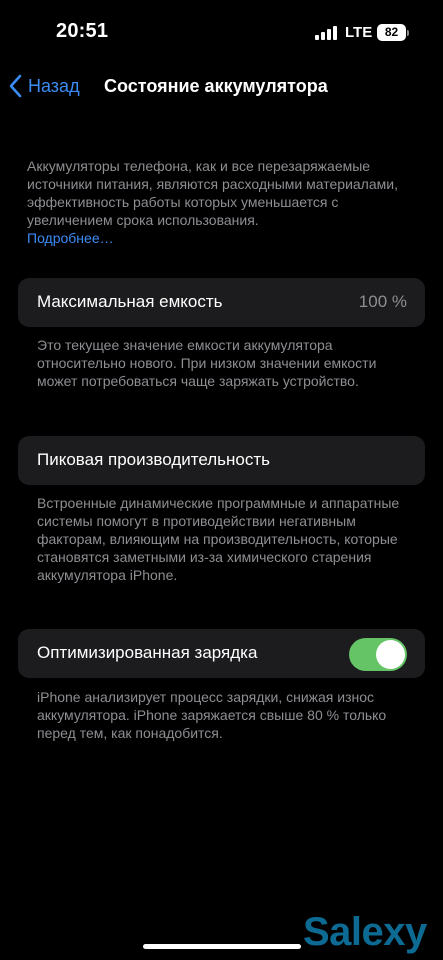 The width and height of the screenshot is (443, 960). I want to click on navigation-bar: Назад Состояние аккумулятора, so click(221, 86).